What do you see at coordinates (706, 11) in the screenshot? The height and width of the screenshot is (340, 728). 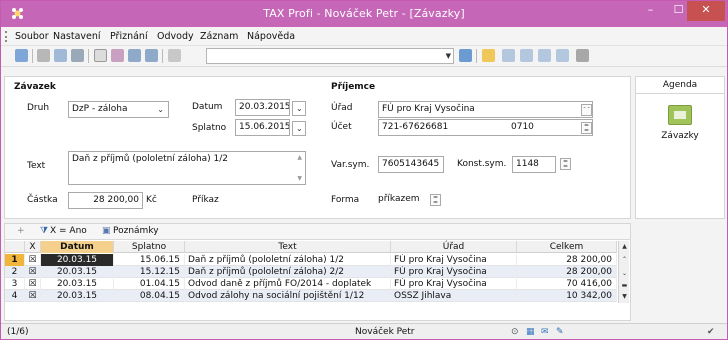 I see `close-button: ✕` at bounding box center [706, 11].